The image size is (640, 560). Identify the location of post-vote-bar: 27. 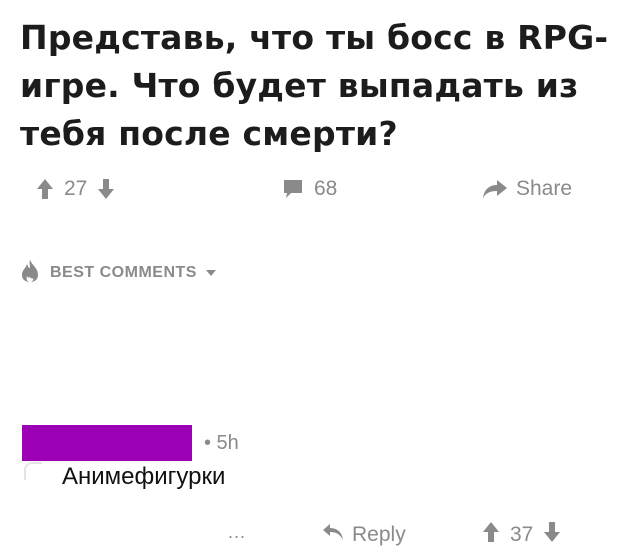
(75, 189).